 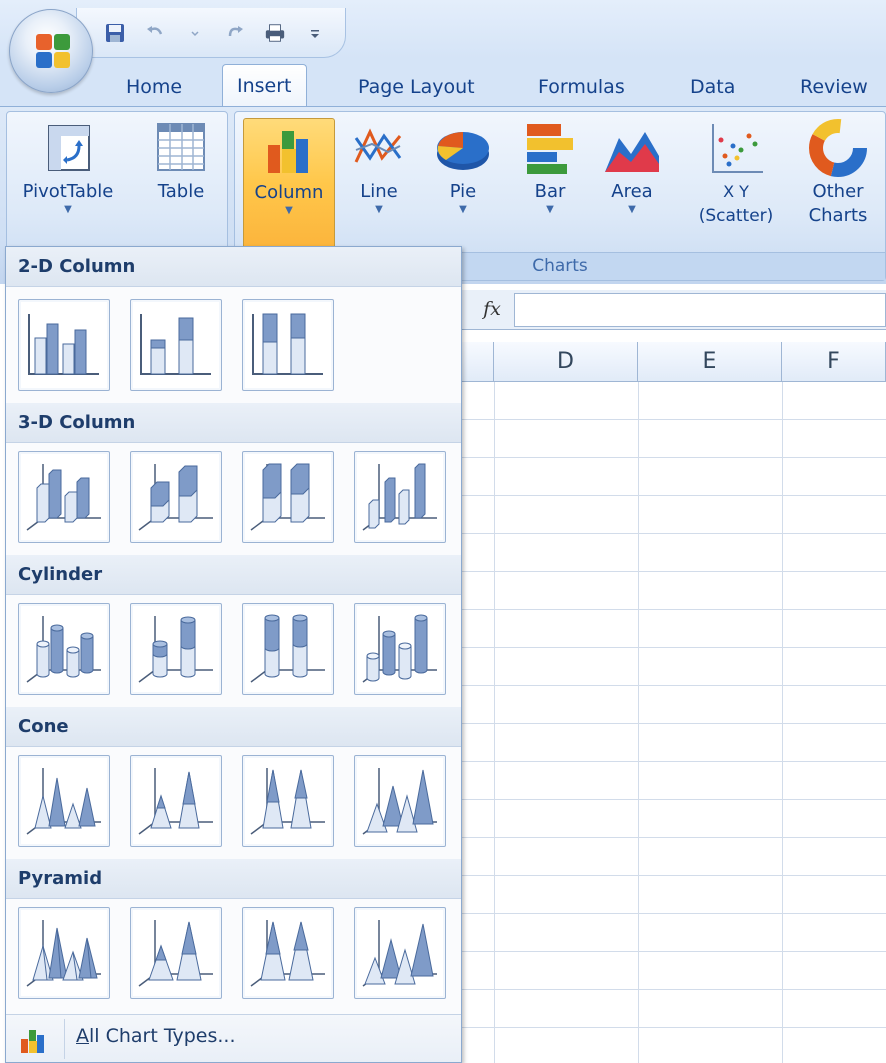 I want to click on customize-toolbar-icon, so click(x=315, y=33).